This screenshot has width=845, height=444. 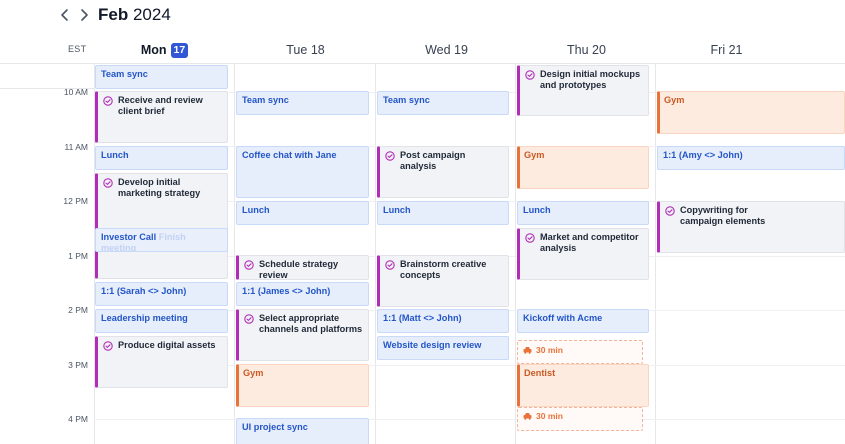 I want to click on event-website-review: Website design review, so click(x=443, y=348).